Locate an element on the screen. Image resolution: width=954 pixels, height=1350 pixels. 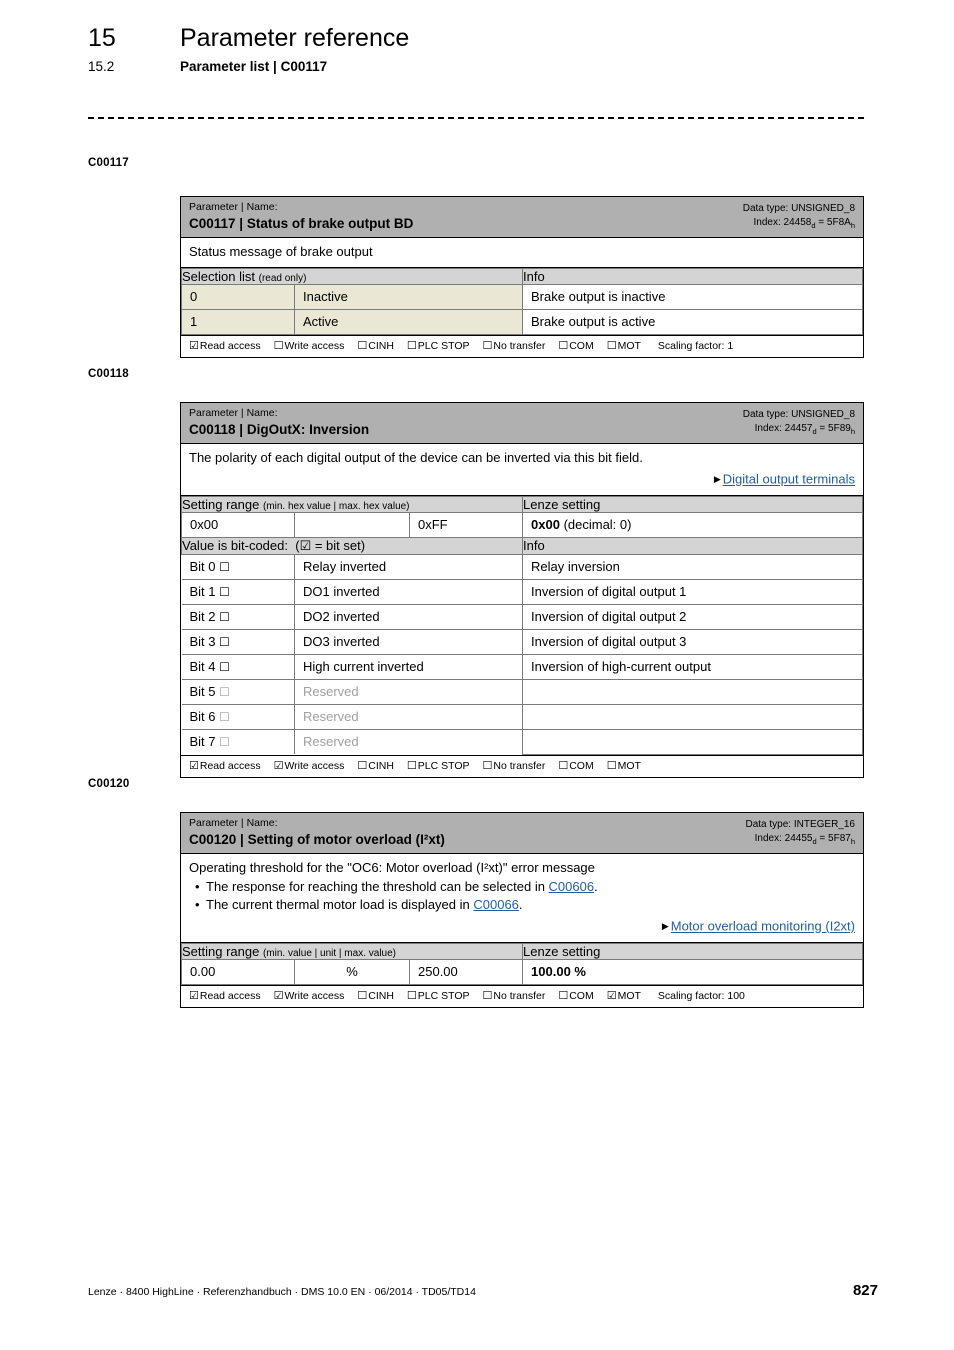
range-min-value: 0x00 is located at coordinates (238, 524).